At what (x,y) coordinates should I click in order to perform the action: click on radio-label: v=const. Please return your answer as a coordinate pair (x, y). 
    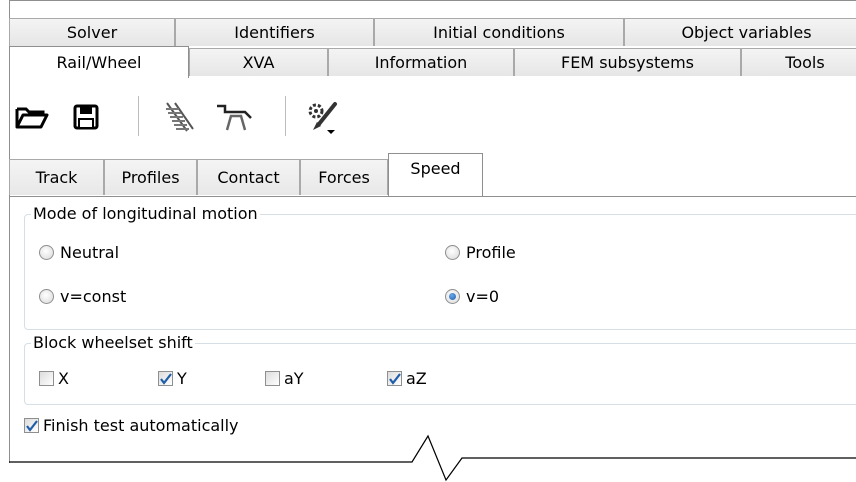
    Looking at the image, I should click on (93, 296).